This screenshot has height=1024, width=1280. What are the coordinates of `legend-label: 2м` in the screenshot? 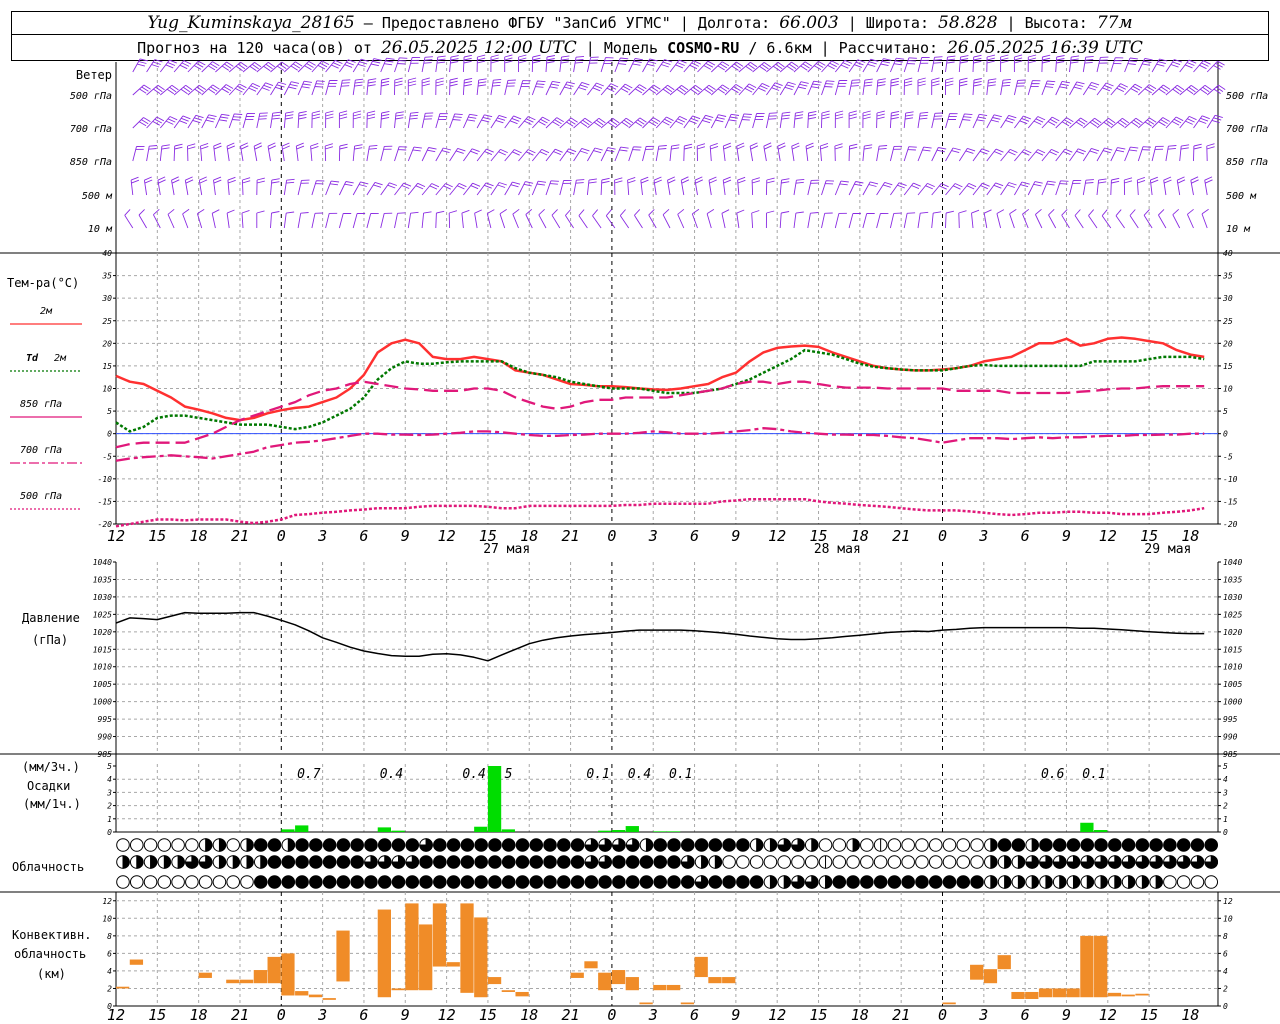 It's located at (46, 311).